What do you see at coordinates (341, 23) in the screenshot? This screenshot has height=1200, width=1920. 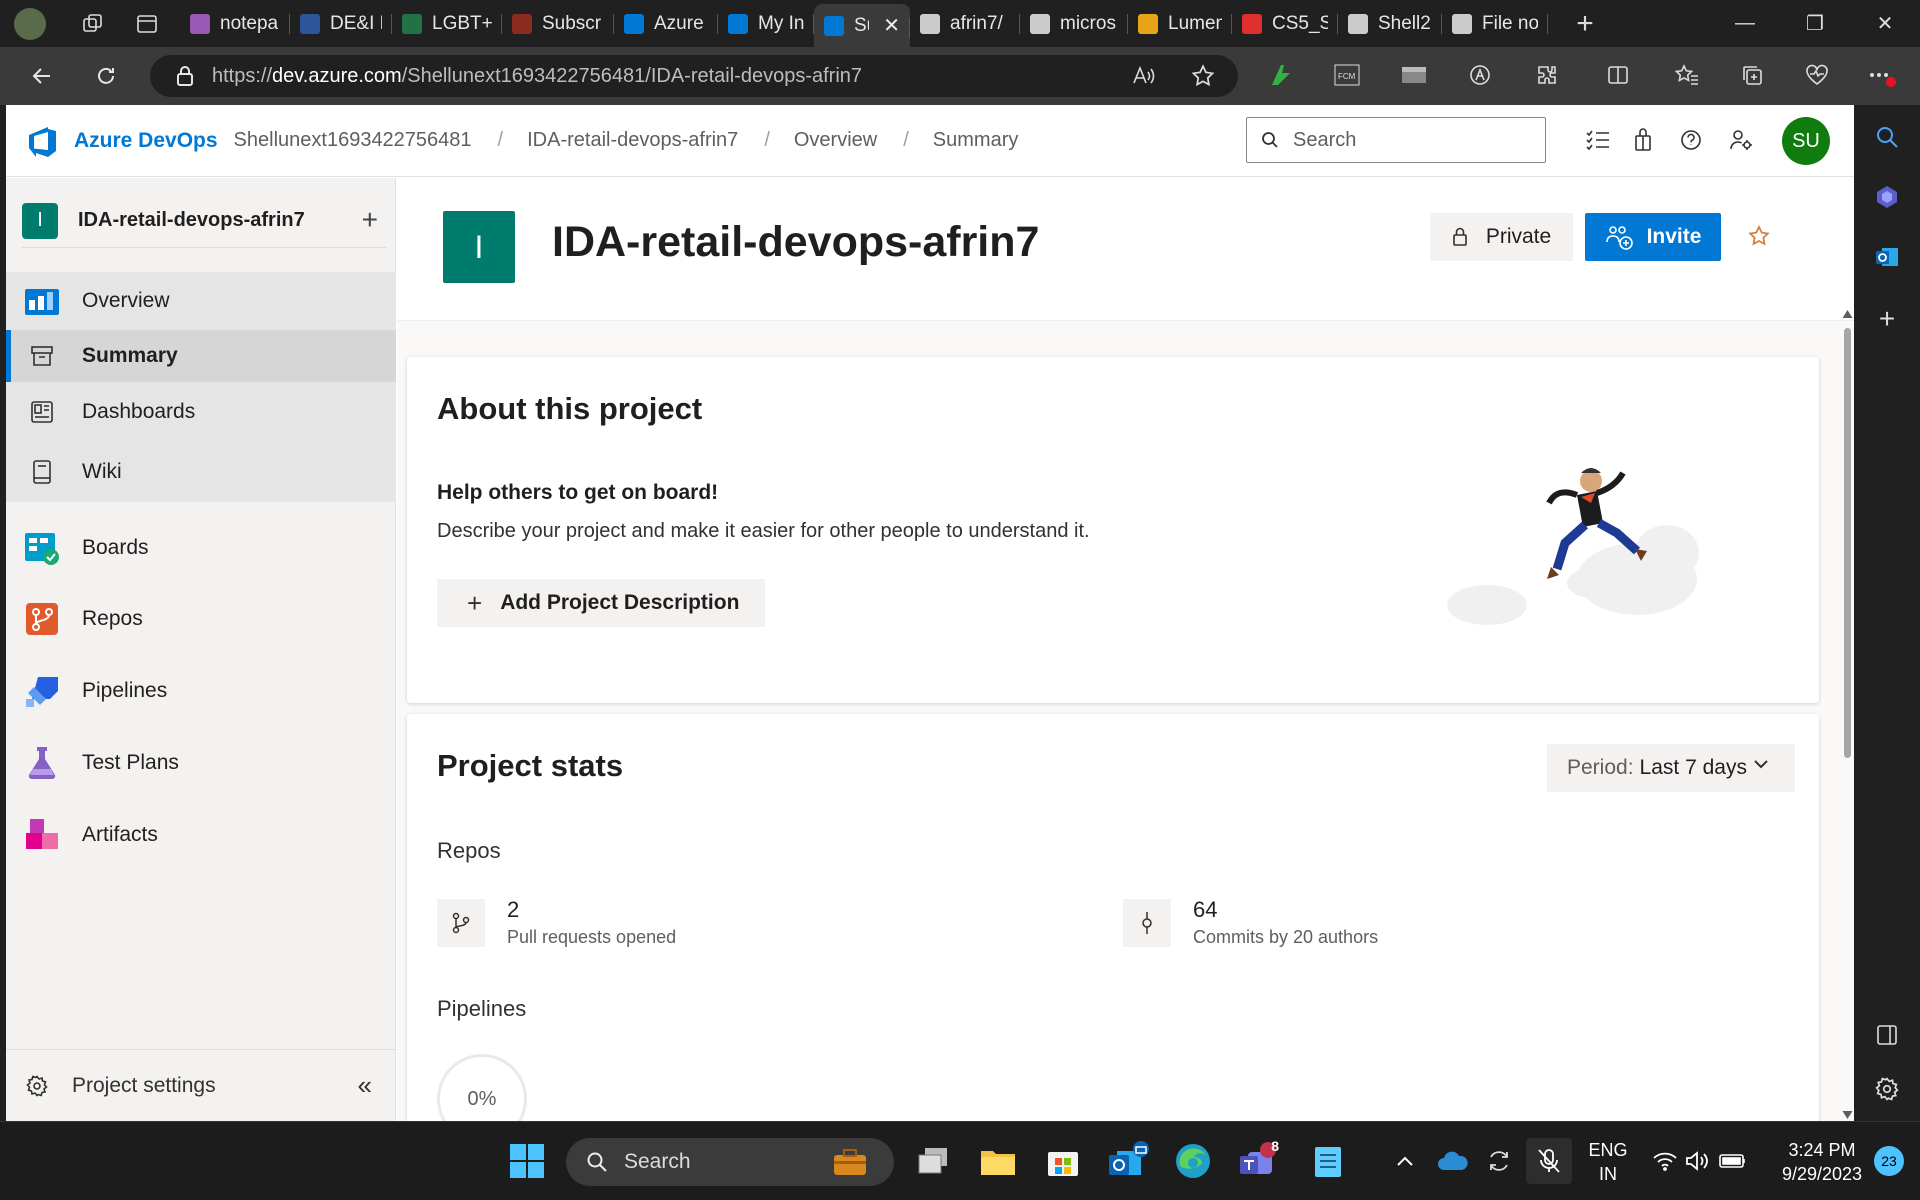 I see `browser-tab: DE&I F` at bounding box center [341, 23].